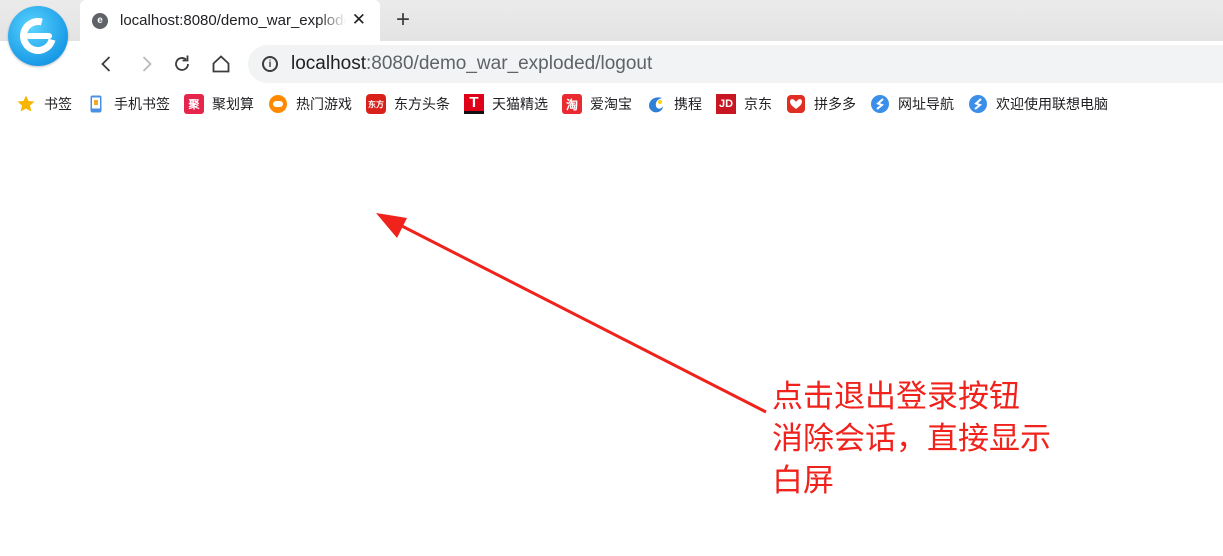  What do you see at coordinates (896, 397) in the screenshot?
I see `annotation-line-1: 点击退出登录按钮` at bounding box center [896, 397].